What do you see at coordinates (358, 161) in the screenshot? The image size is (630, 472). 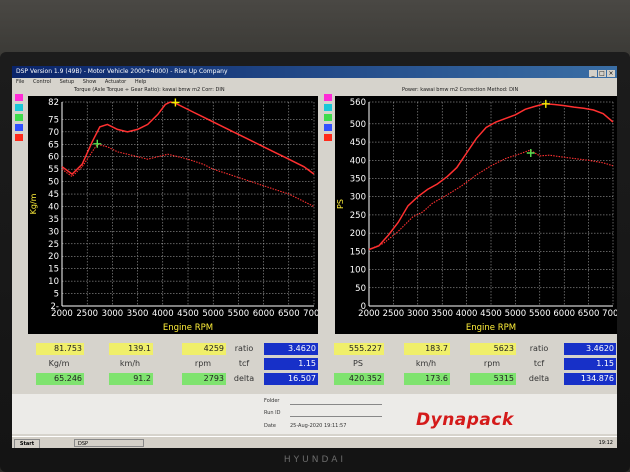 I see `y-tick-label: 400` at bounding box center [358, 161].